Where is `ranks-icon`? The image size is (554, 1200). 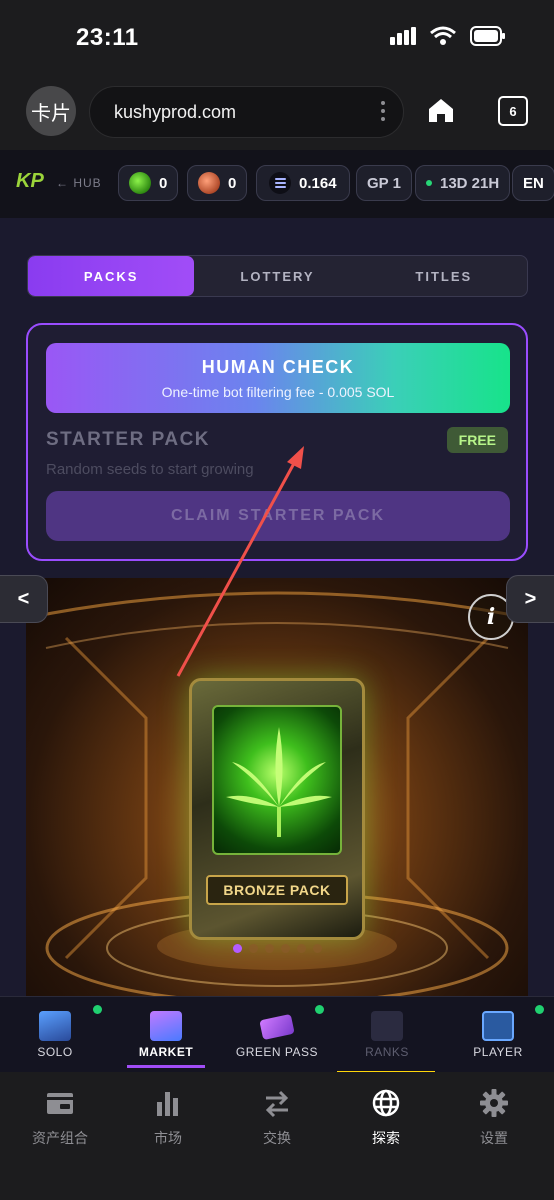 ranks-icon is located at coordinates (387, 1026).